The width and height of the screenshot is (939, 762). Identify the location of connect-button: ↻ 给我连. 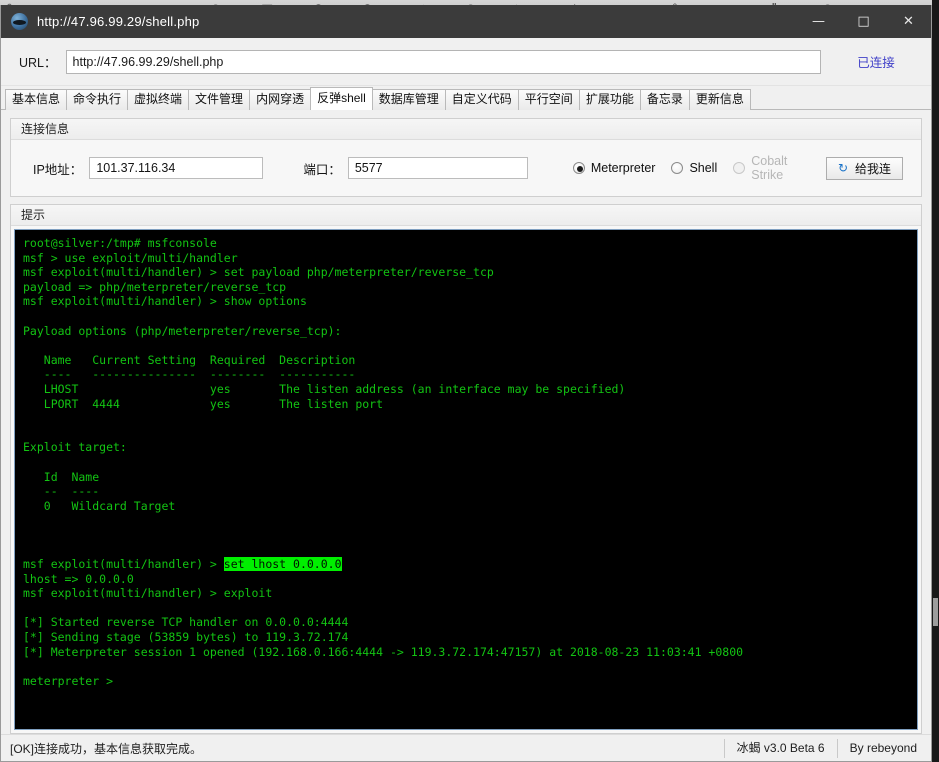
(864, 168).